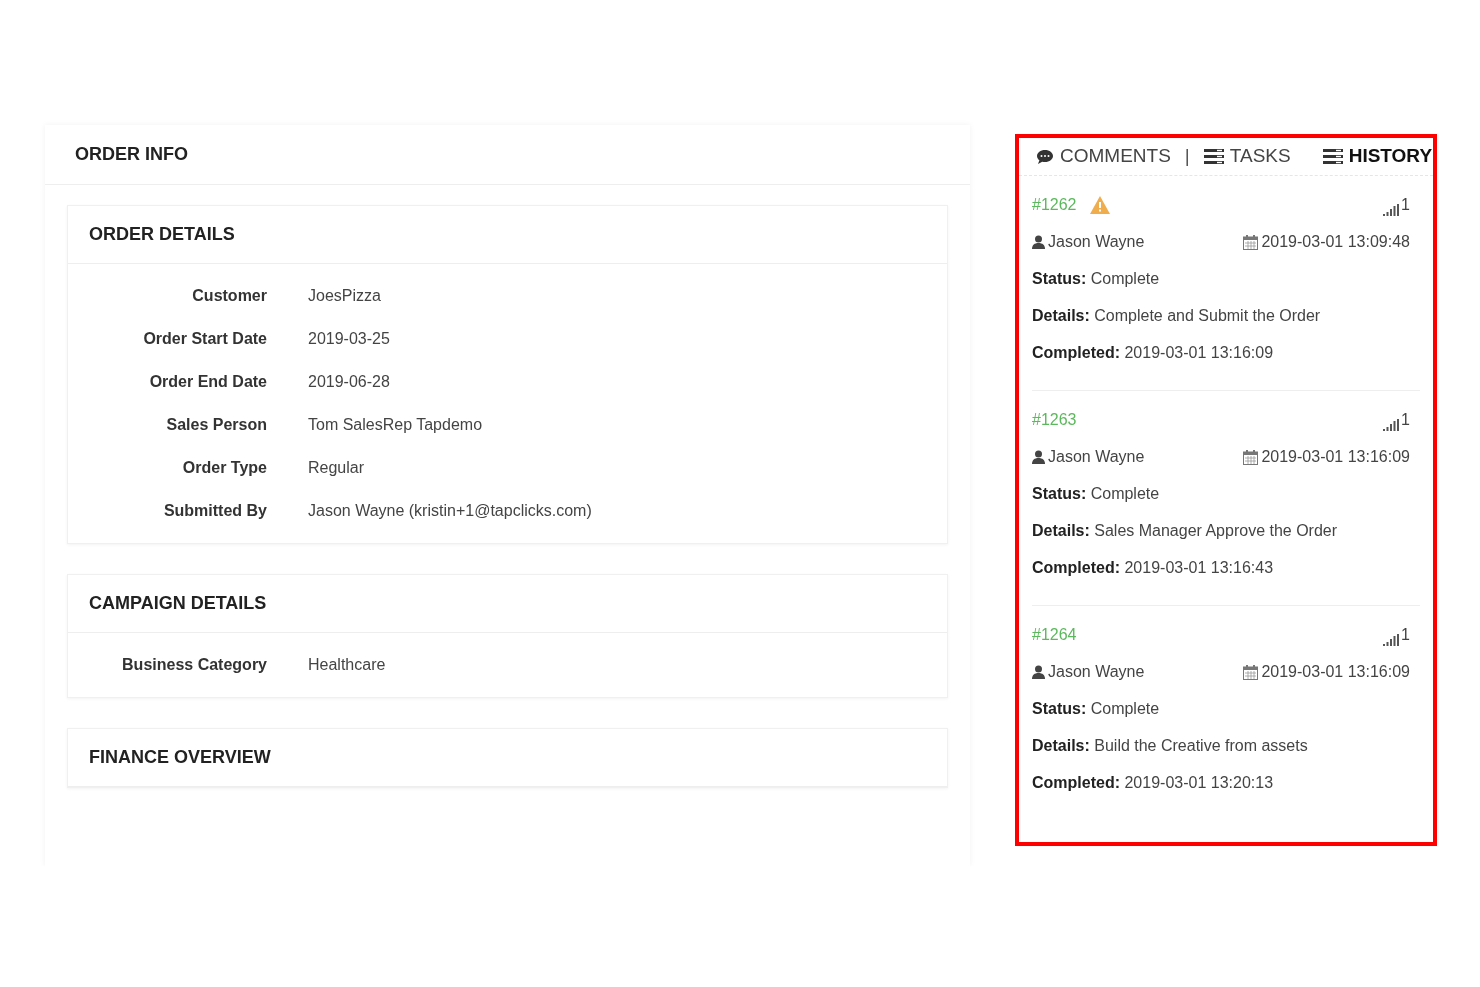 The width and height of the screenshot is (1480, 987). What do you see at coordinates (507, 604) in the screenshot?
I see `section-title: CAMPAIGN DETAILS` at bounding box center [507, 604].